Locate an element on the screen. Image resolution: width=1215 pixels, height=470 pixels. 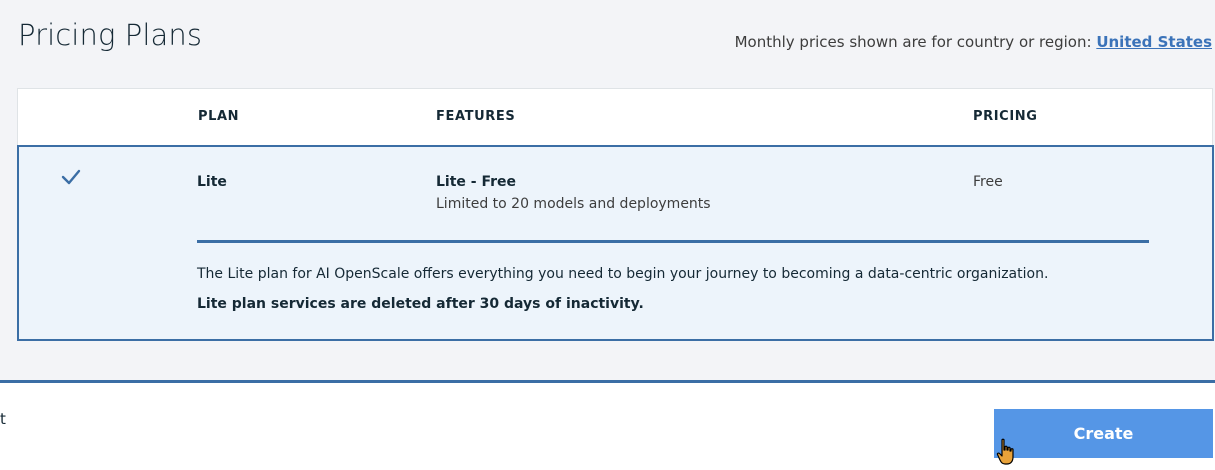
column-header-plan: PLAN is located at coordinates (219, 116).